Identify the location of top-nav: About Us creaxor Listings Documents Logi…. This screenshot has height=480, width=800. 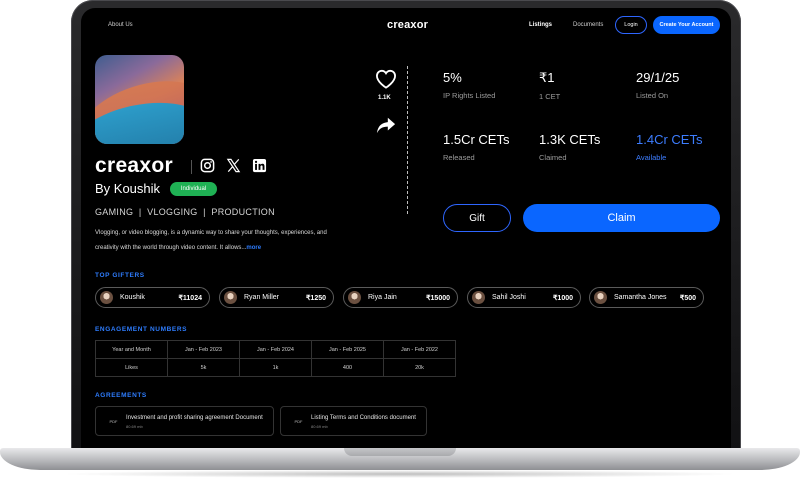
(406, 26).